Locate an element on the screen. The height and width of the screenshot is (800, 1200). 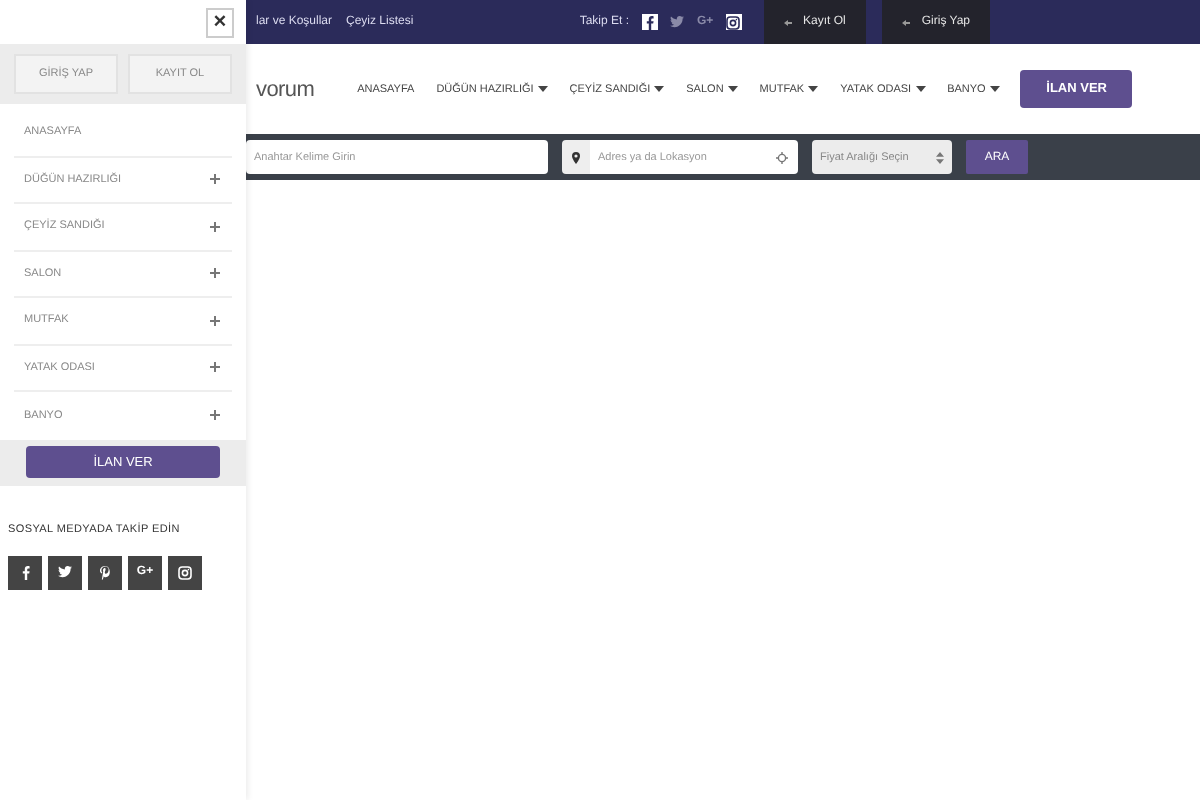
logo: vorum is located at coordinates (285, 89).